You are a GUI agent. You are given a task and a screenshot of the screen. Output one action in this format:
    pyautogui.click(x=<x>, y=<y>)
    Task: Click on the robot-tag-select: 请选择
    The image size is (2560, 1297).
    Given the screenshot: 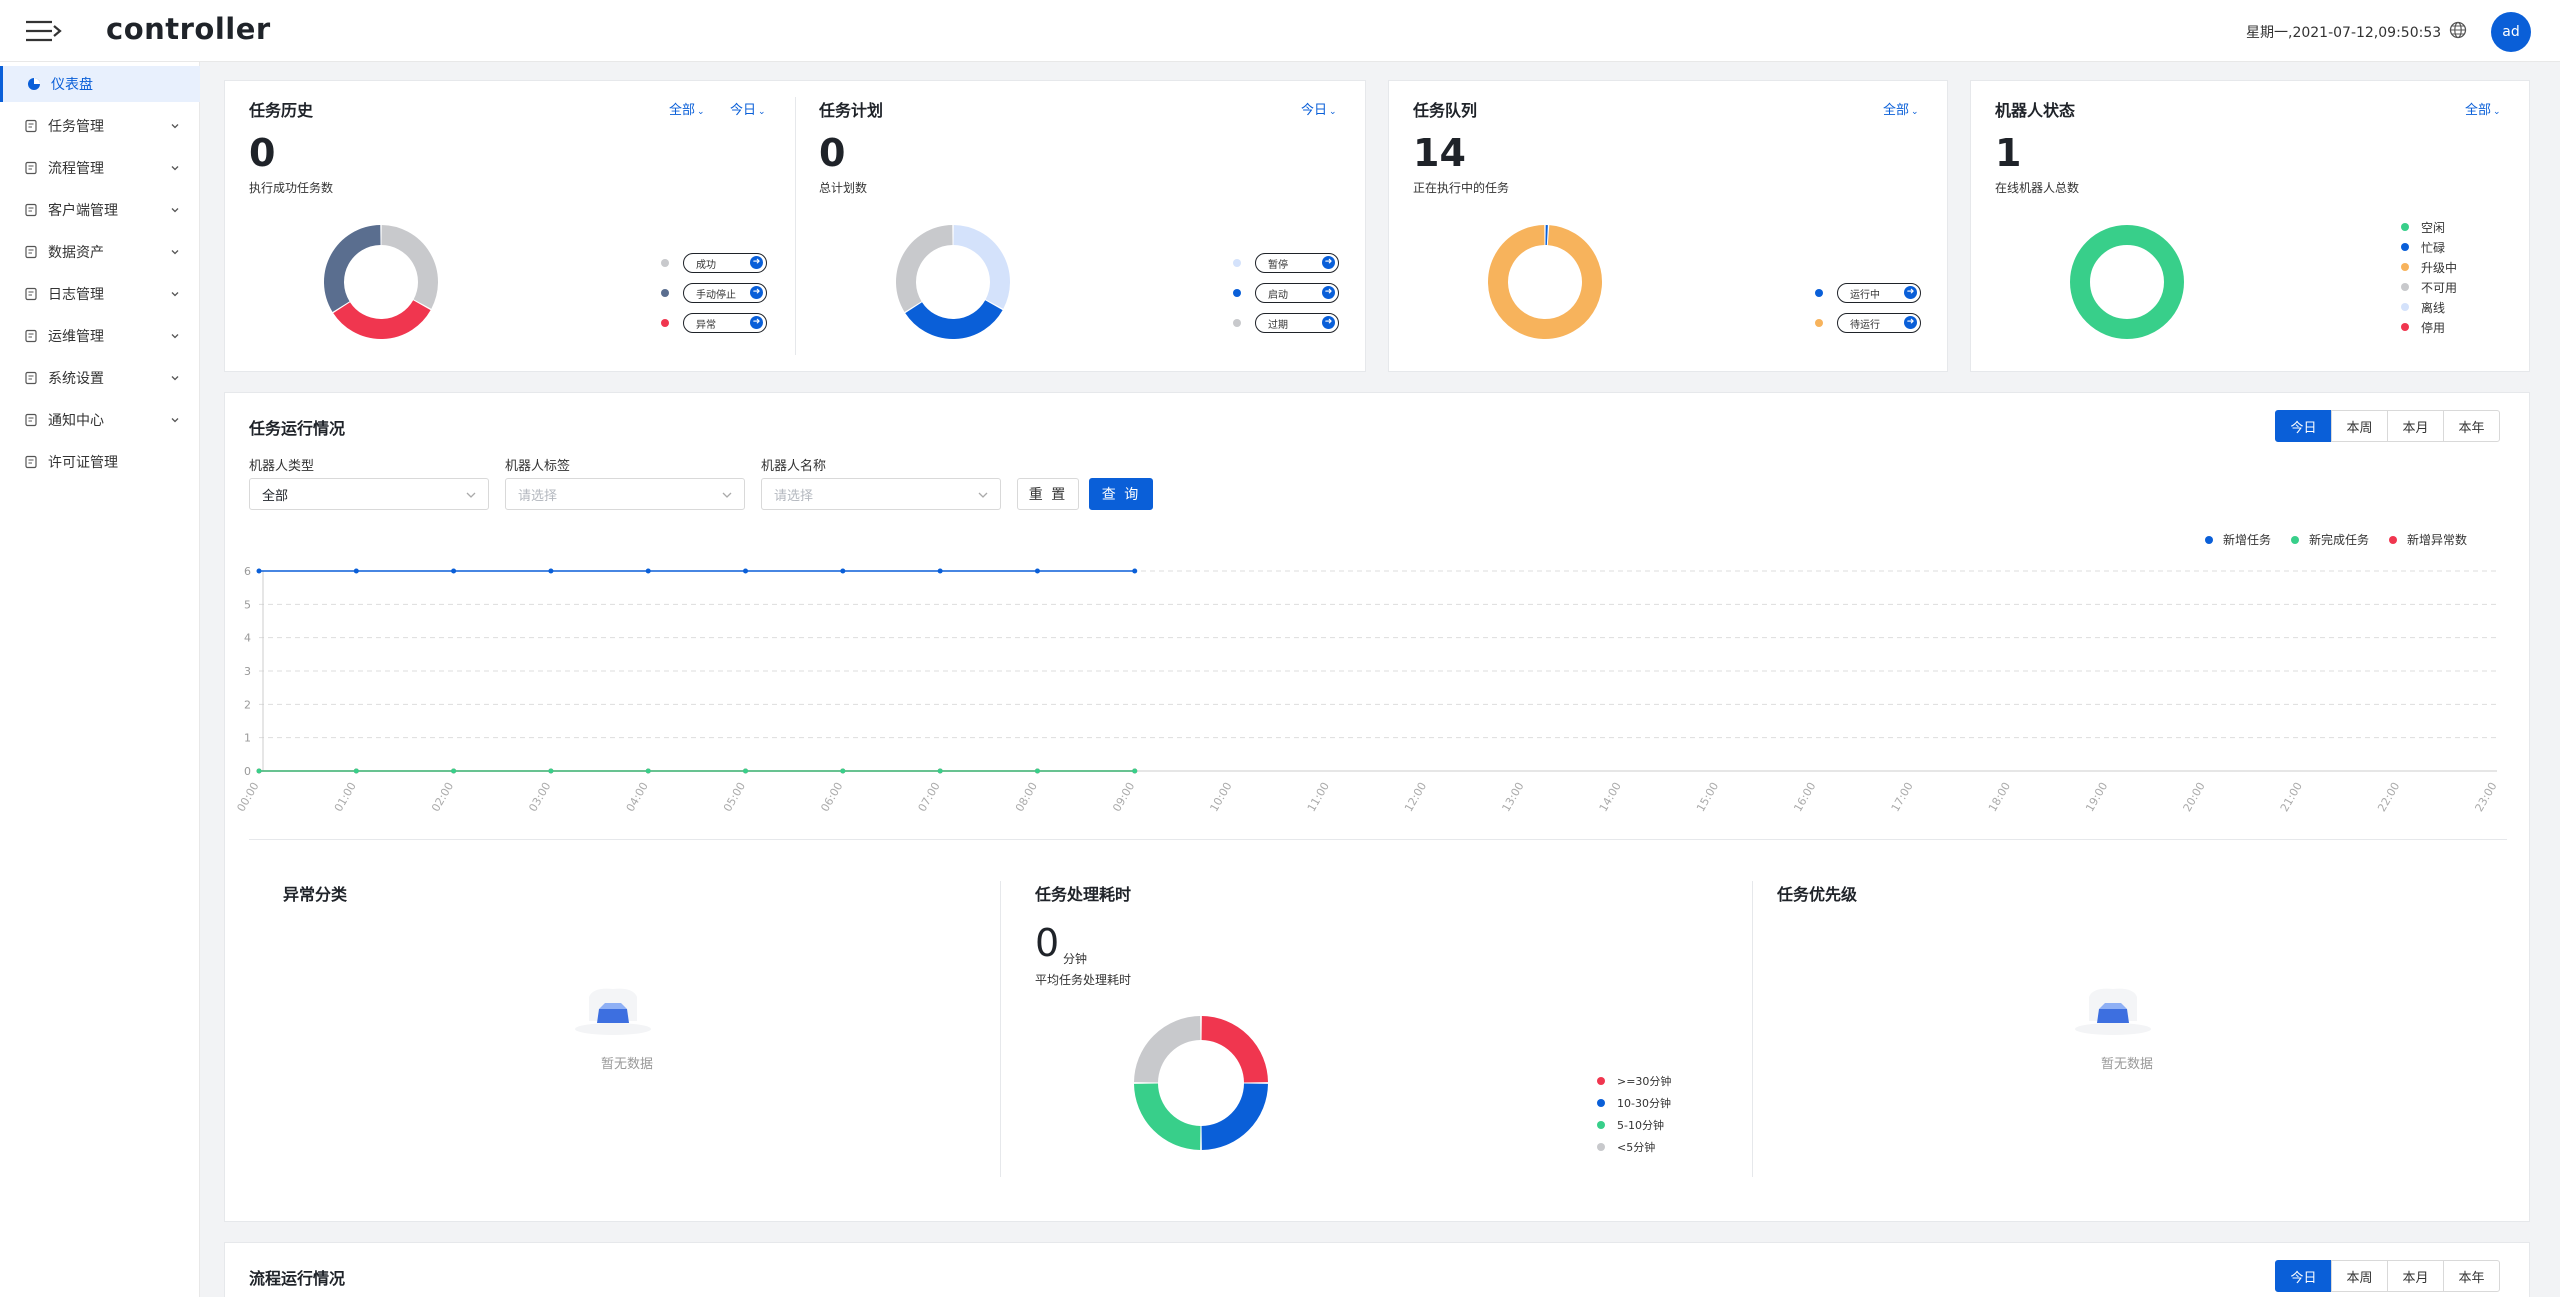 What is the action you would take?
    pyautogui.click(x=625, y=494)
    